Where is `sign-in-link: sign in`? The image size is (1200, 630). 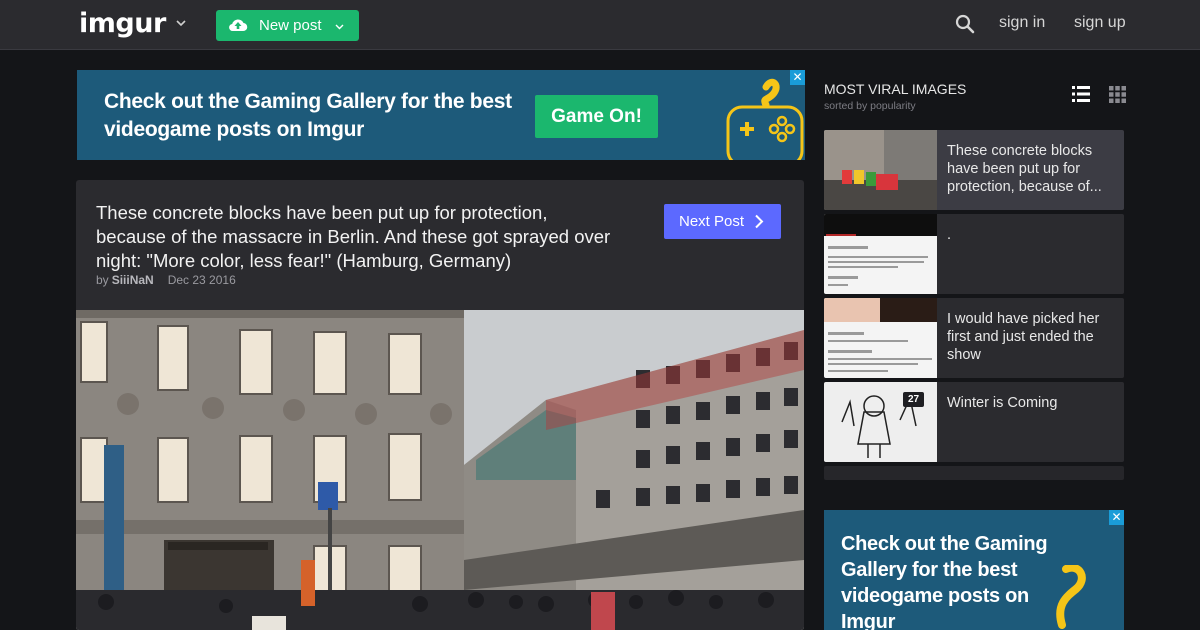 sign-in-link: sign in is located at coordinates (1022, 23).